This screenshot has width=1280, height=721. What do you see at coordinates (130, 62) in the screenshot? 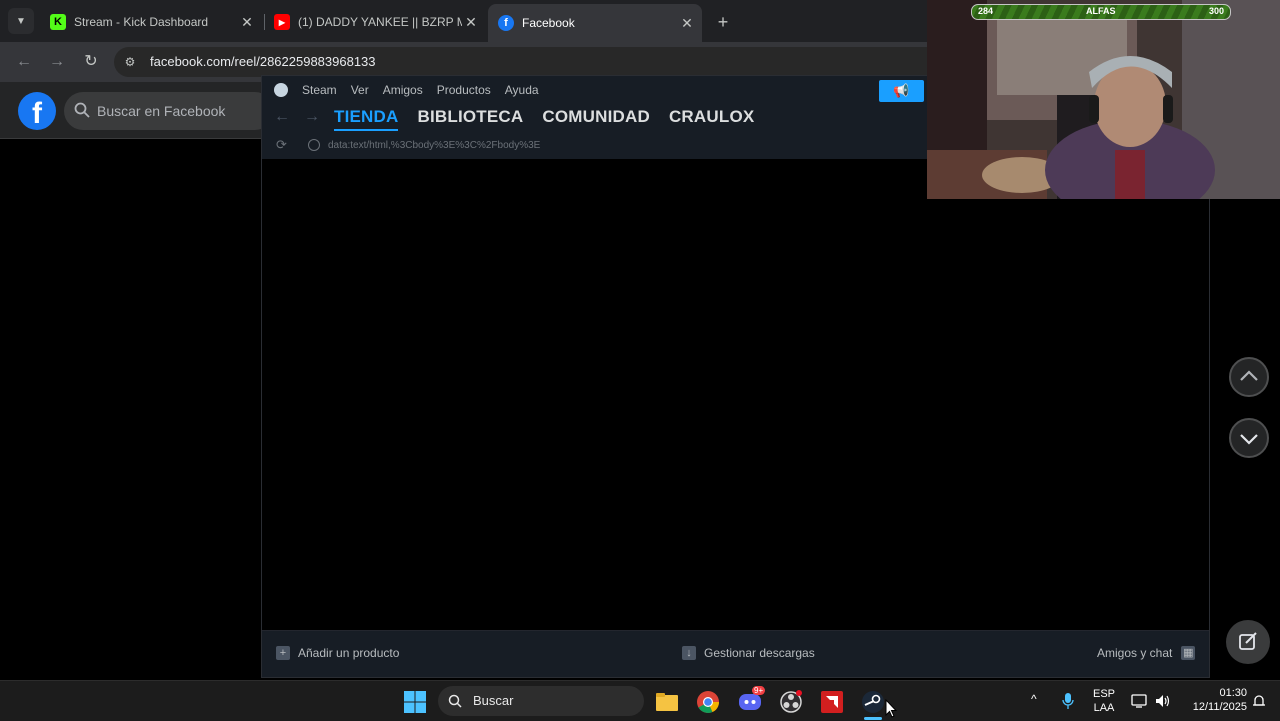
I see `site-settings-icon: ⚙` at bounding box center [130, 62].